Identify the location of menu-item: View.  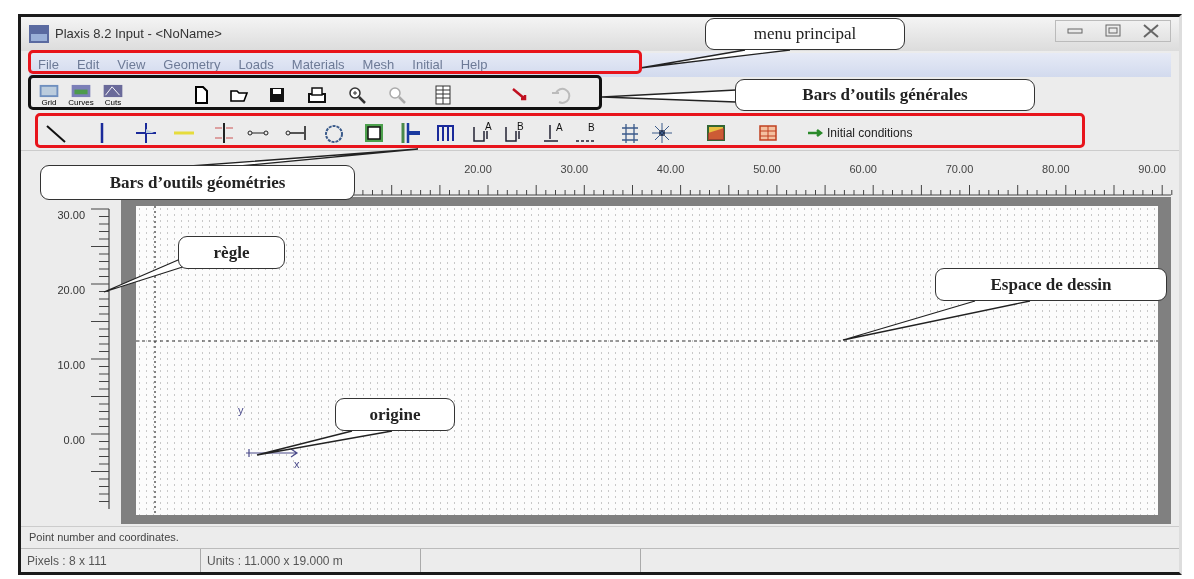
(131, 65).